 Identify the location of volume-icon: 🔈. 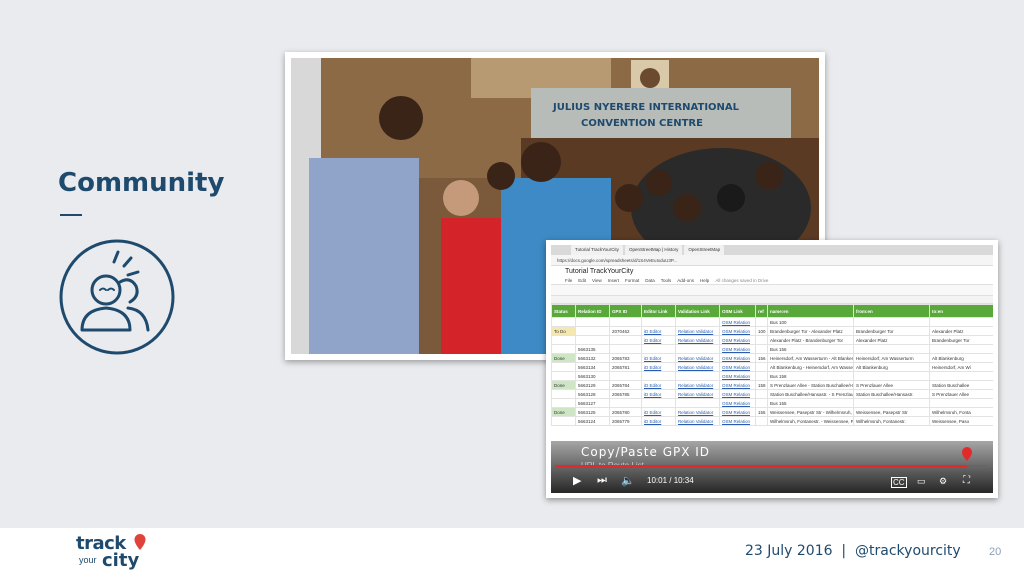
(628, 480).